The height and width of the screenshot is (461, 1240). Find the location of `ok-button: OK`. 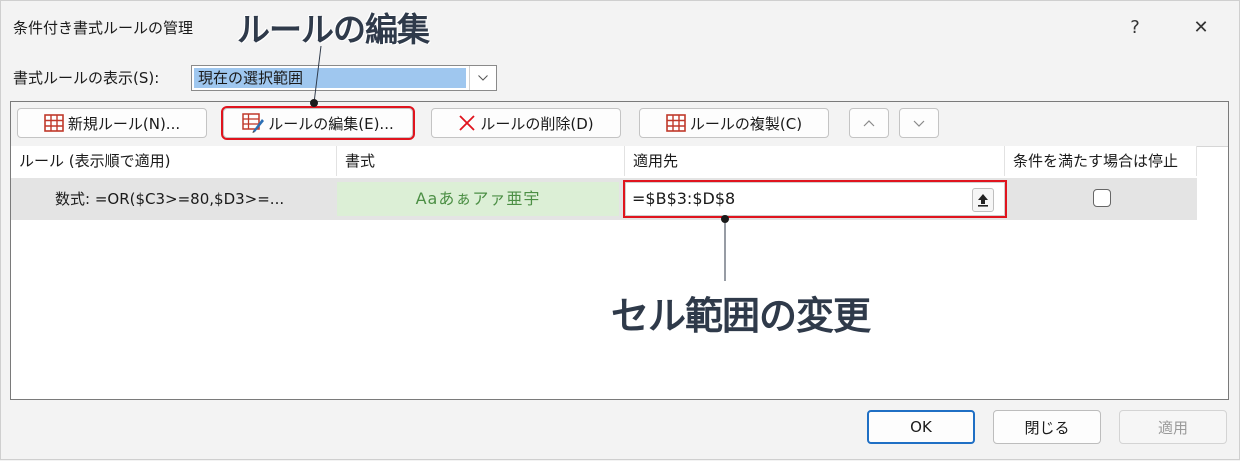

ok-button: OK is located at coordinates (921, 427).